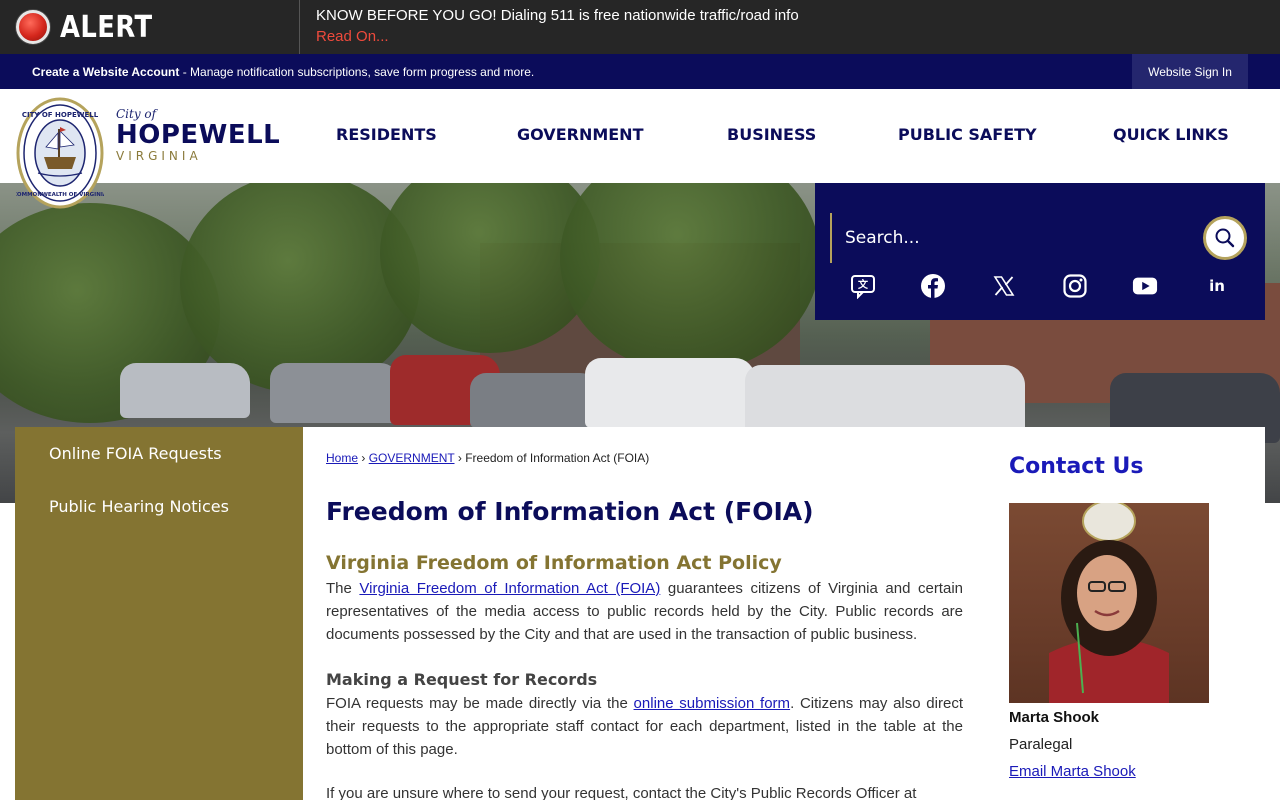 This screenshot has width=1280, height=800. Describe the element at coordinates (300, 288) in the screenshot. I see `hero-tree` at that location.